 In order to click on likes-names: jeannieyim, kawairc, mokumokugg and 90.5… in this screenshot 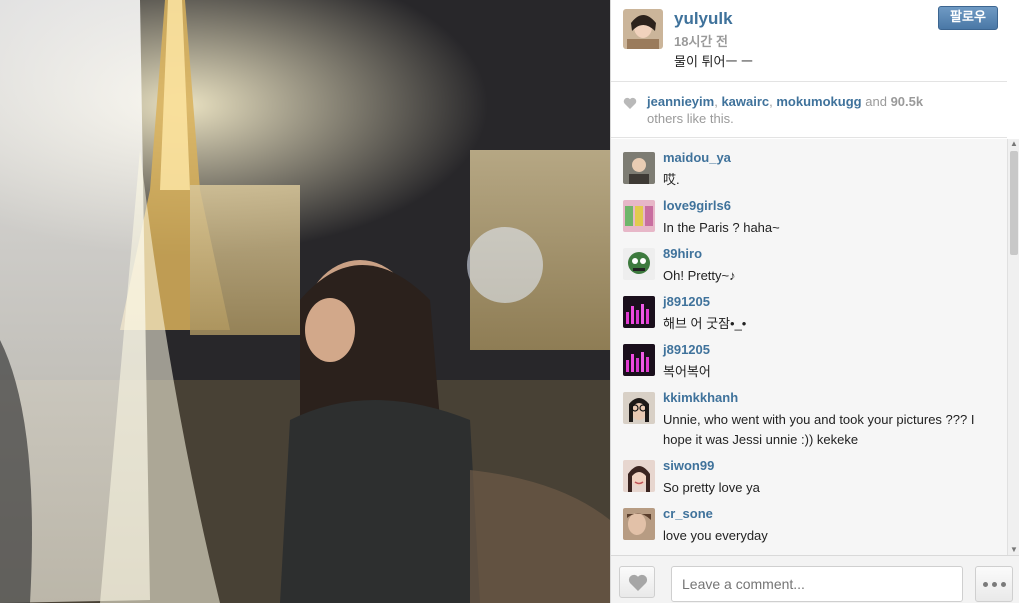, I will do `click(785, 101)`.